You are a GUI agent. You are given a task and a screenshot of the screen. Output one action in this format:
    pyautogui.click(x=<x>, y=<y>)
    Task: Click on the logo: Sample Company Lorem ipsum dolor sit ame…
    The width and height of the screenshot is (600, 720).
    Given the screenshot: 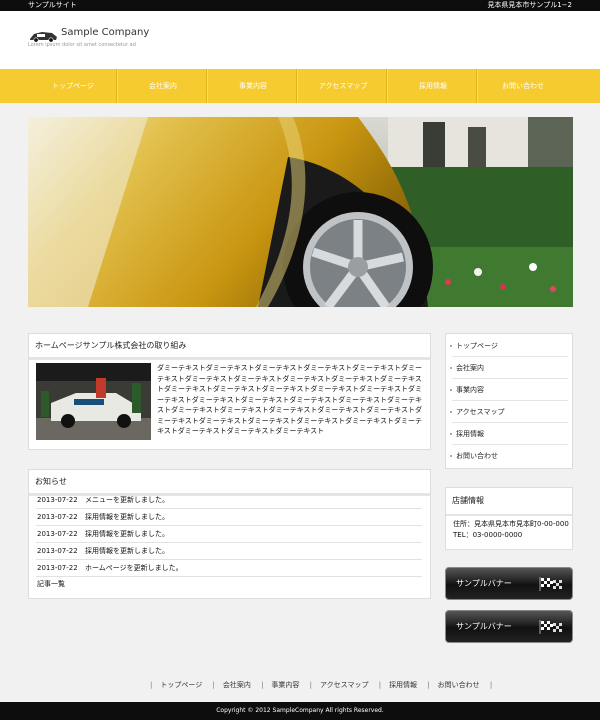 What is the action you would take?
    pyautogui.click(x=93, y=39)
    